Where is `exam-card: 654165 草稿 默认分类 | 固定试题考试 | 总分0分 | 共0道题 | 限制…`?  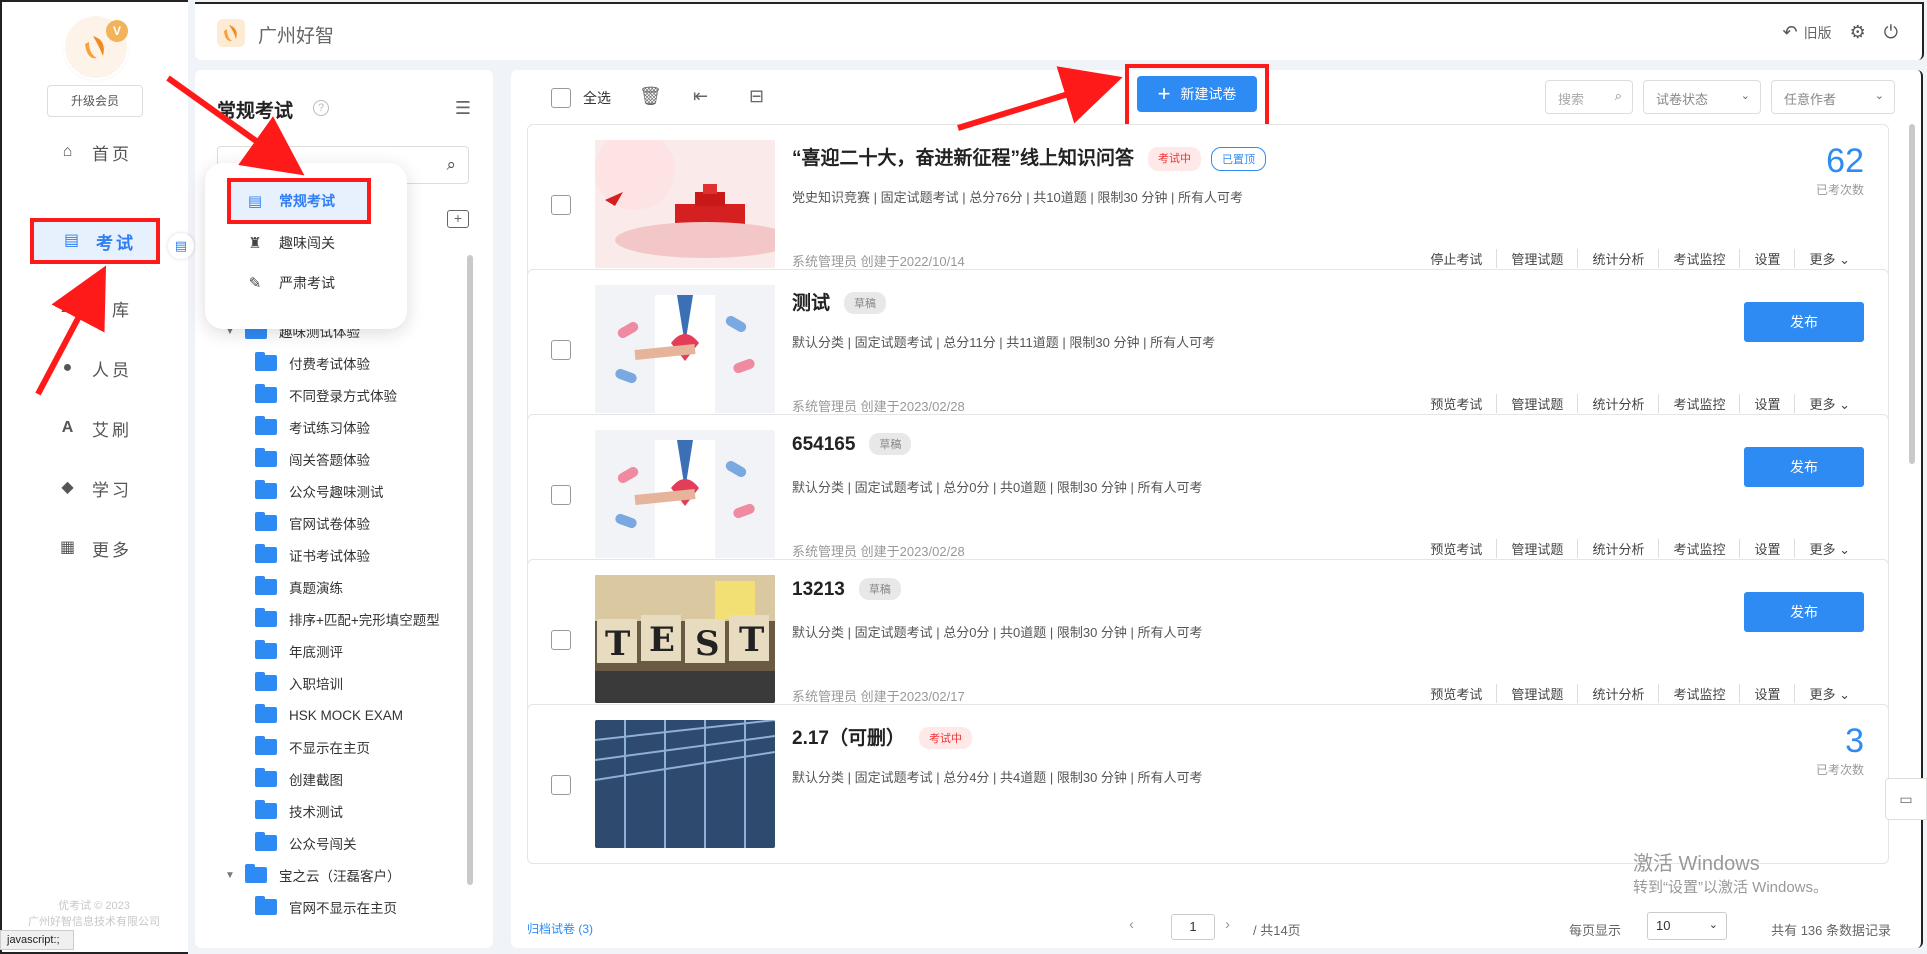 exam-card: 654165 草稿 默认分类 | 固定试题考试 | 总分0分 | 共0道题 | 限制… is located at coordinates (1208, 494).